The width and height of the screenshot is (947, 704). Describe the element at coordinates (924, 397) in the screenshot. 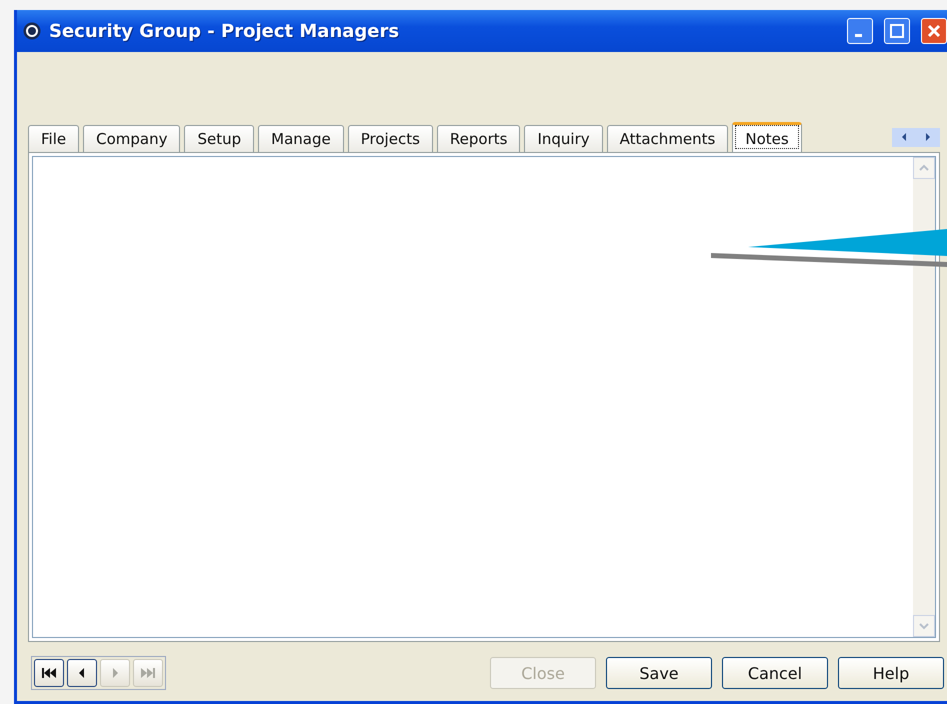

I see `scrollbar` at that location.